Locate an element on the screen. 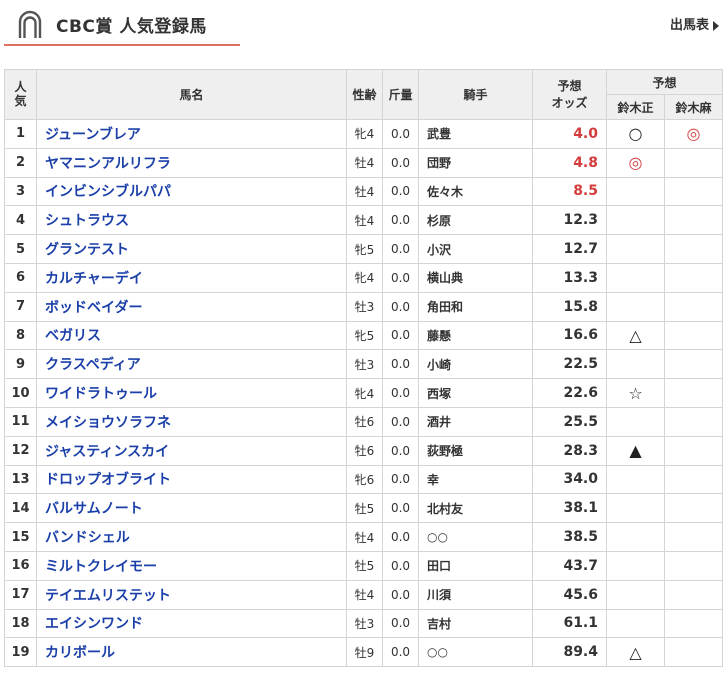 The image size is (727, 674). horse-name-link: メイショウソラフネ is located at coordinates (108, 423).